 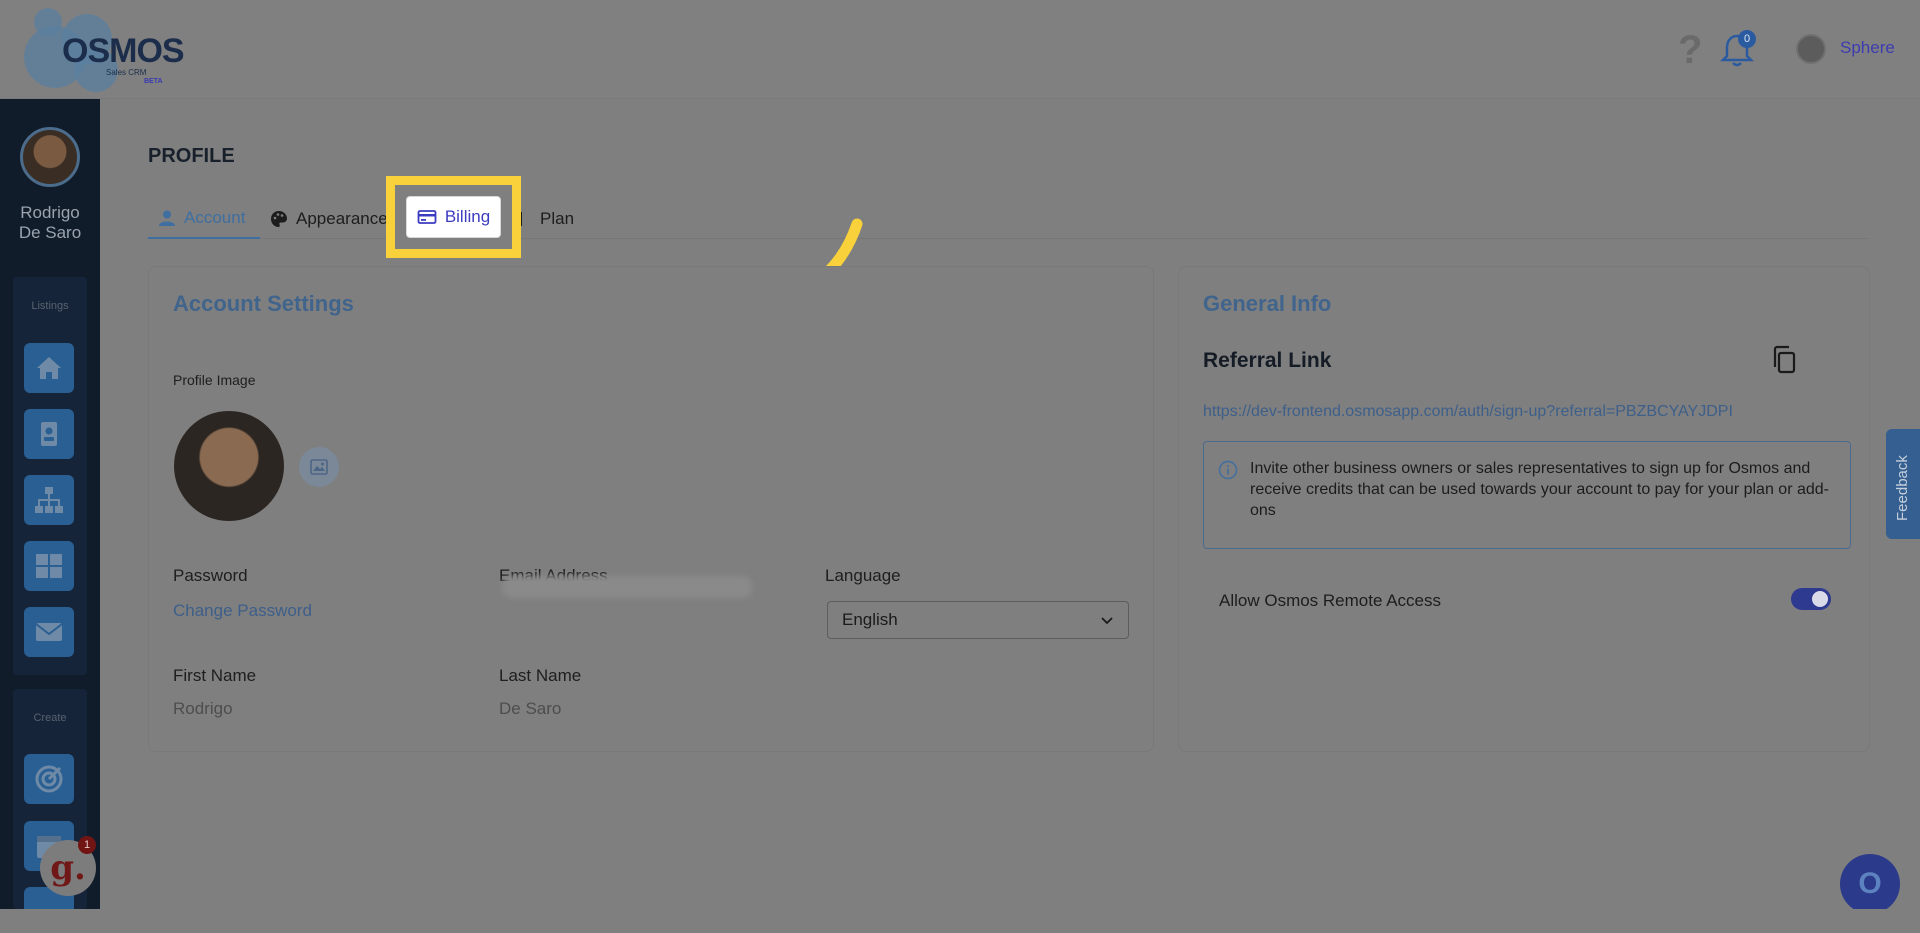 I want to click on target-icon, so click(x=49, y=779).